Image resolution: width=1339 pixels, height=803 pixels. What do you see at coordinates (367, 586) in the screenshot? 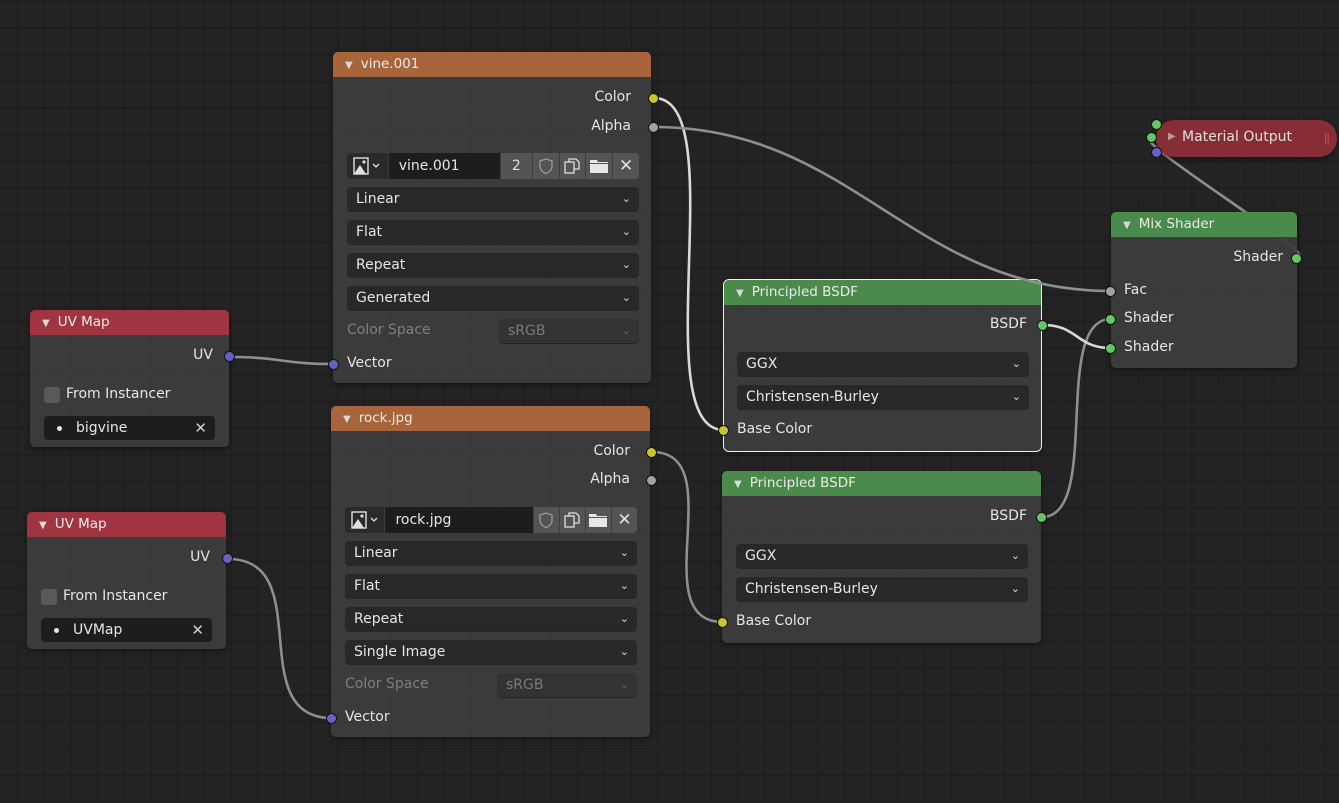
I see `projection-value: Flat` at bounding box center [367, 586].